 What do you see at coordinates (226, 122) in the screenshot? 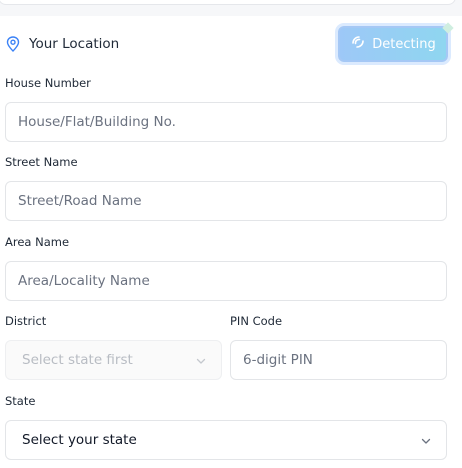
I see `house-number-input: House/Flat/Building No.` at bounding box center [226, 122].